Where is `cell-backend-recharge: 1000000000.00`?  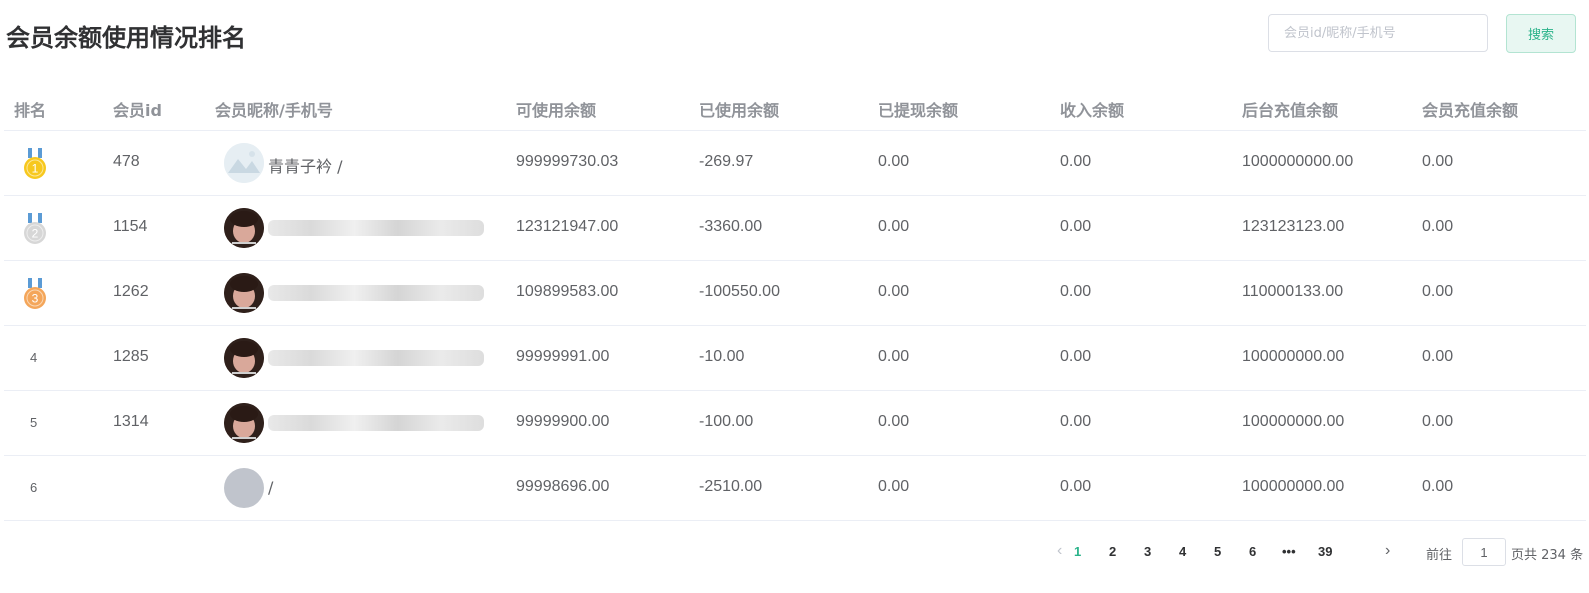 cell-backend-recharge: 1000000000.00 is located at coordinates (1298, 161).